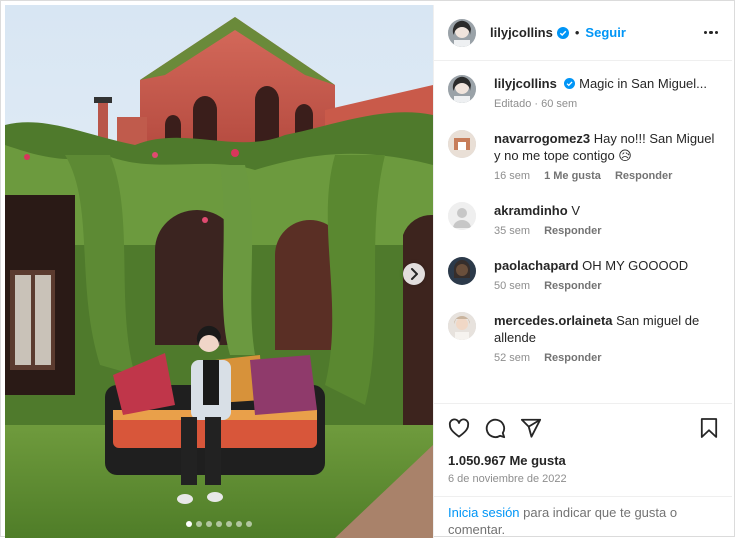 This screenshot has width=735, height=538. I want to click on comment-text: OH MY GOOOOD, so click(635, 265).